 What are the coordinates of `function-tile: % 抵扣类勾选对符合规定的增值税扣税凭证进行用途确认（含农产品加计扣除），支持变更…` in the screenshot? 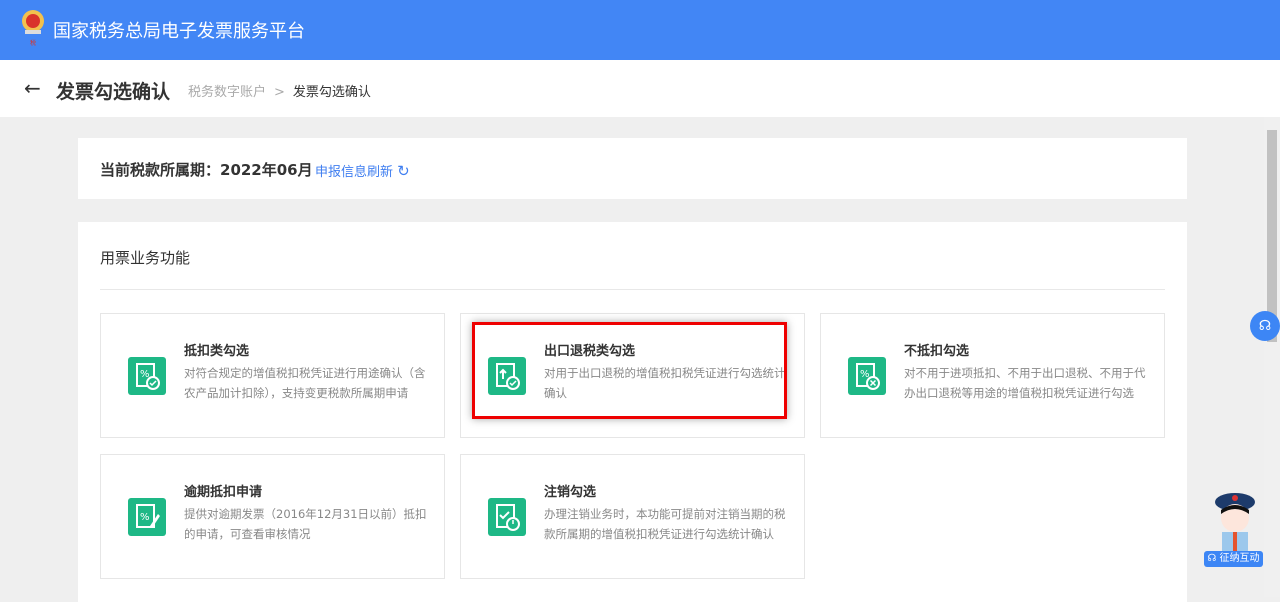 It's located at (272, 375).